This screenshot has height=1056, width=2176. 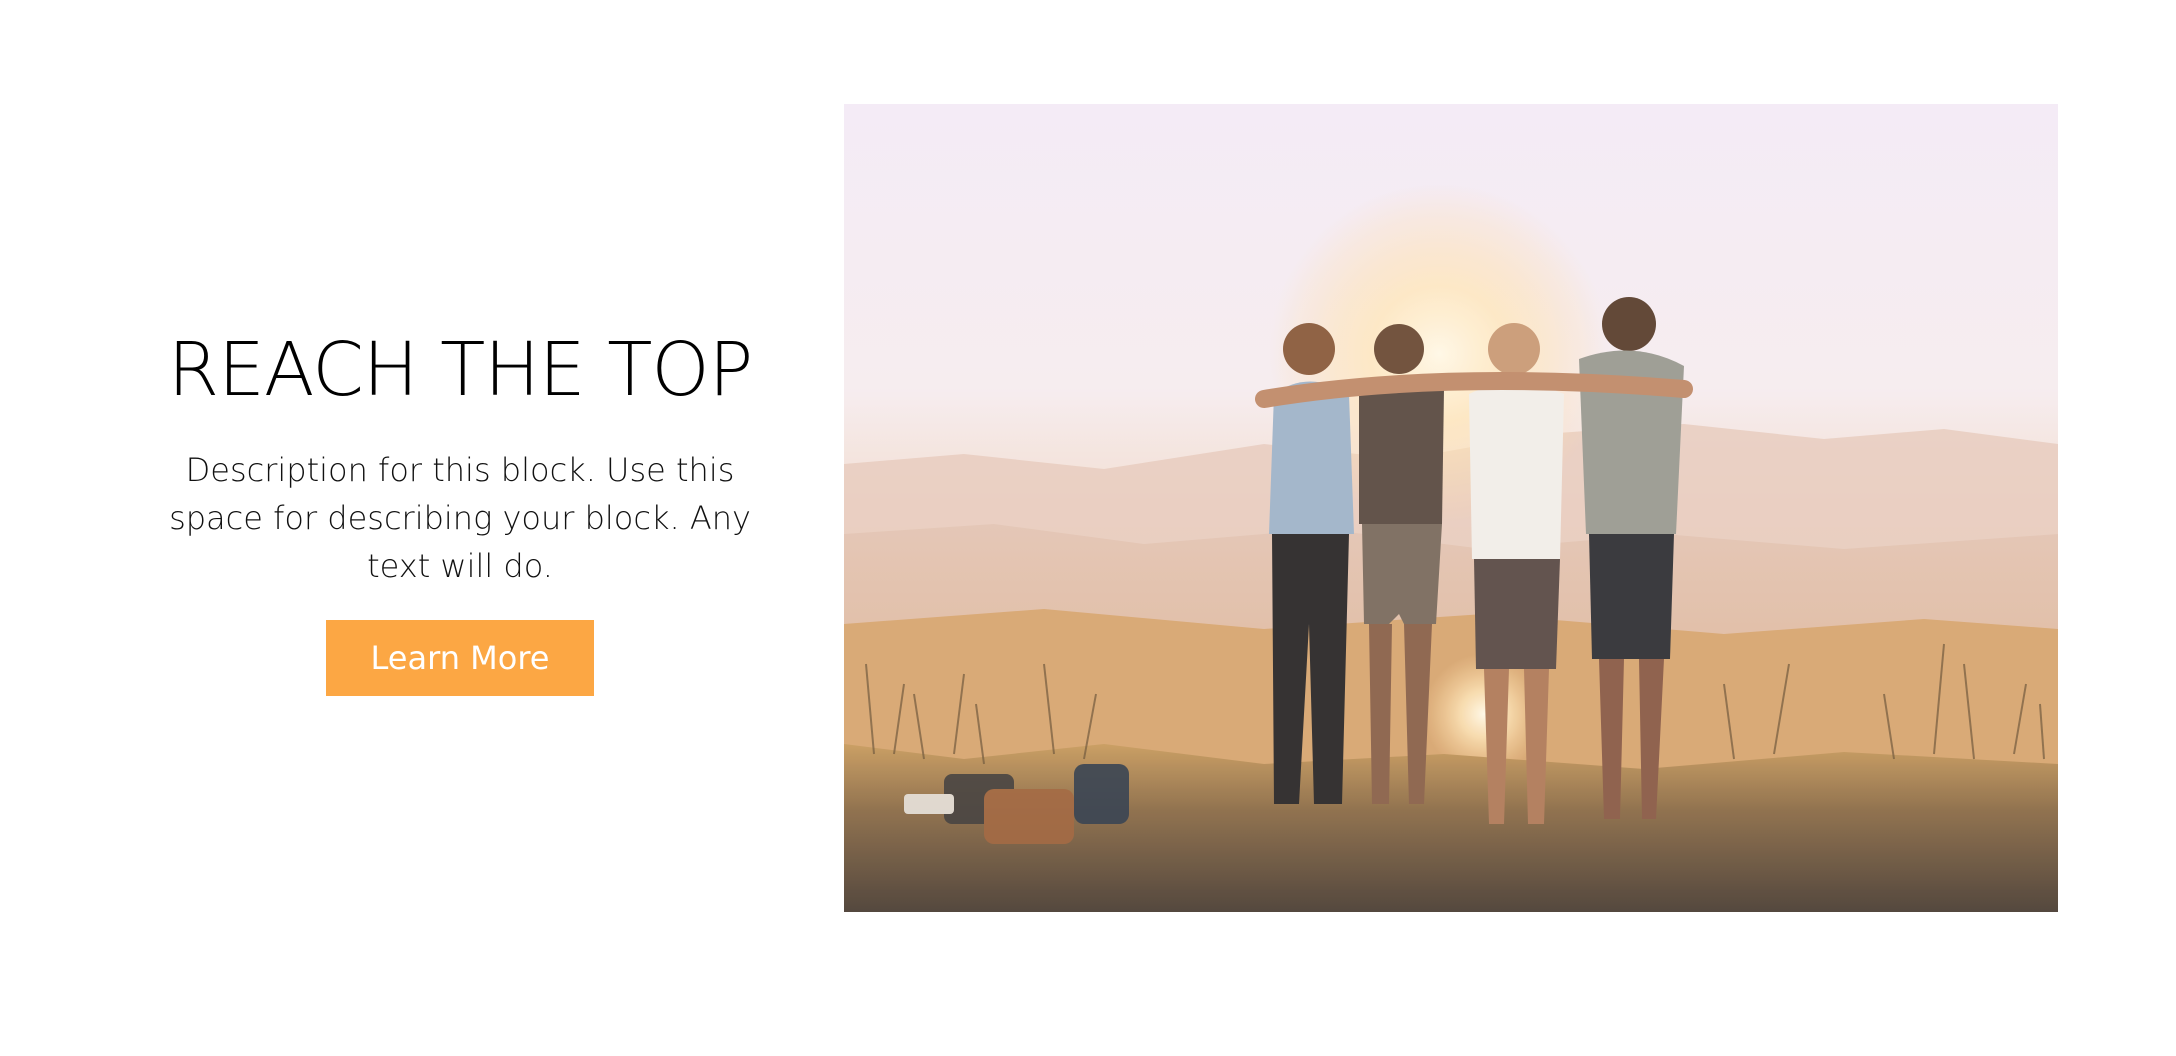 I want to click on hero-title: REACH THE TOP, so click(x=460, y=370).